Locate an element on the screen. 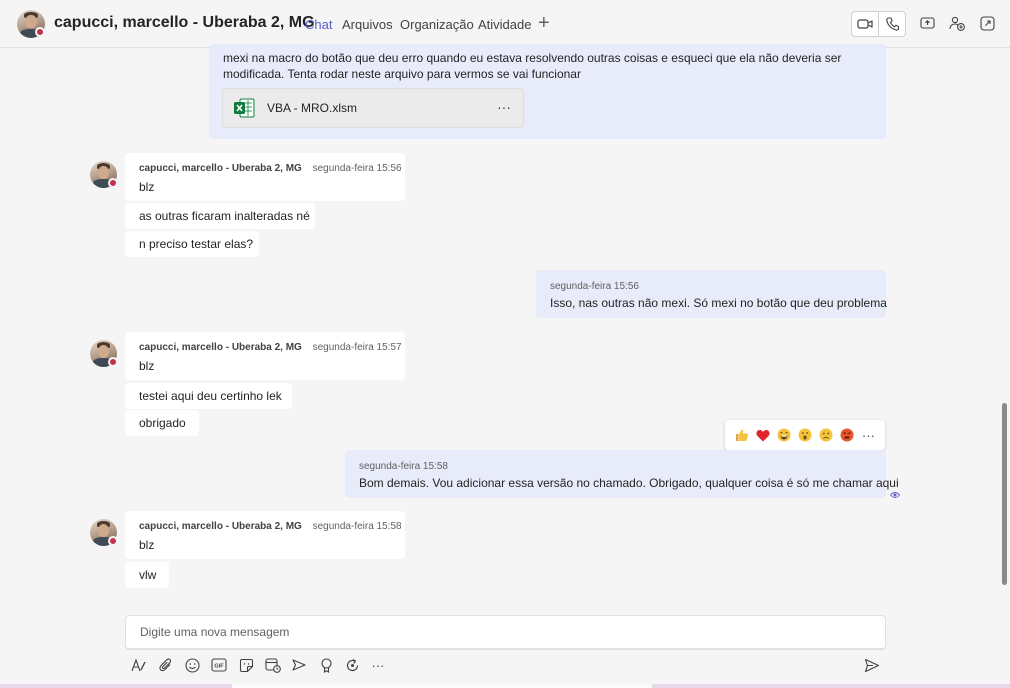  audio-call-icon is located at coordinates (891, 24).